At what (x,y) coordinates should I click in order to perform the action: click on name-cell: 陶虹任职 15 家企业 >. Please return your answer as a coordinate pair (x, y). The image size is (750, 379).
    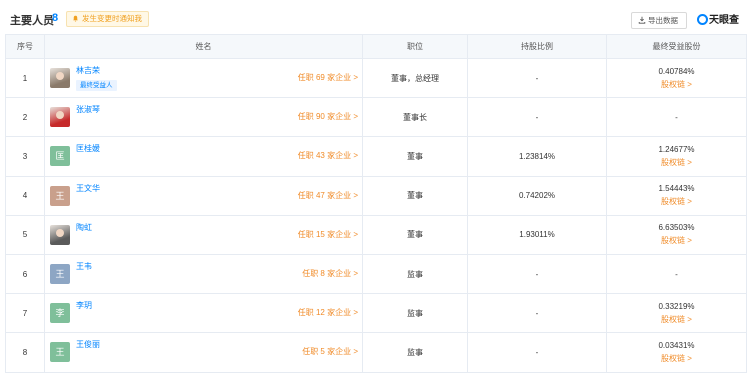
    Looking at the image, I should click on (203, 234).